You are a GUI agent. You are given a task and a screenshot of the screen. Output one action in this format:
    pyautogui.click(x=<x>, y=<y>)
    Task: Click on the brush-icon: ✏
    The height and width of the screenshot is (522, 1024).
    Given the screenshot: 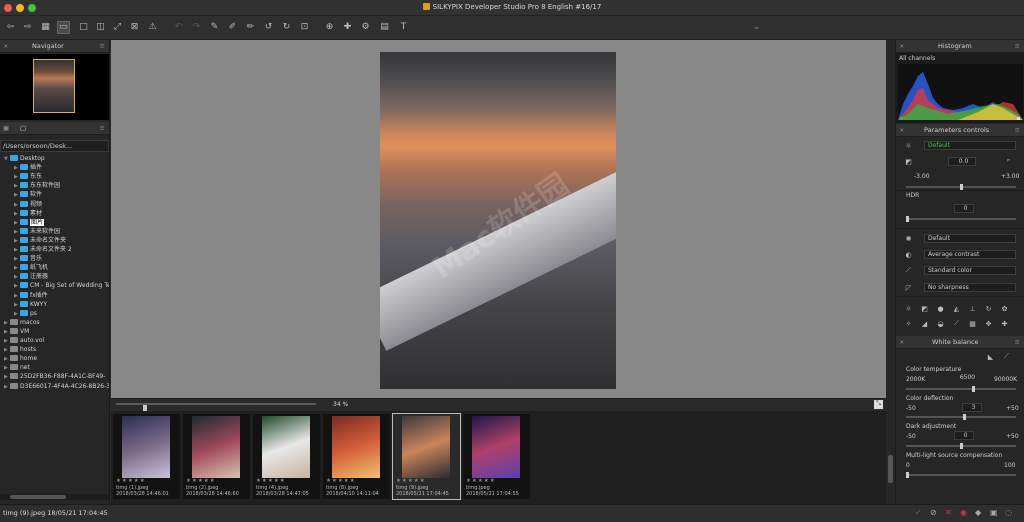 What is the action you would take?
    pyautogui.click(x=250, y=27)
    